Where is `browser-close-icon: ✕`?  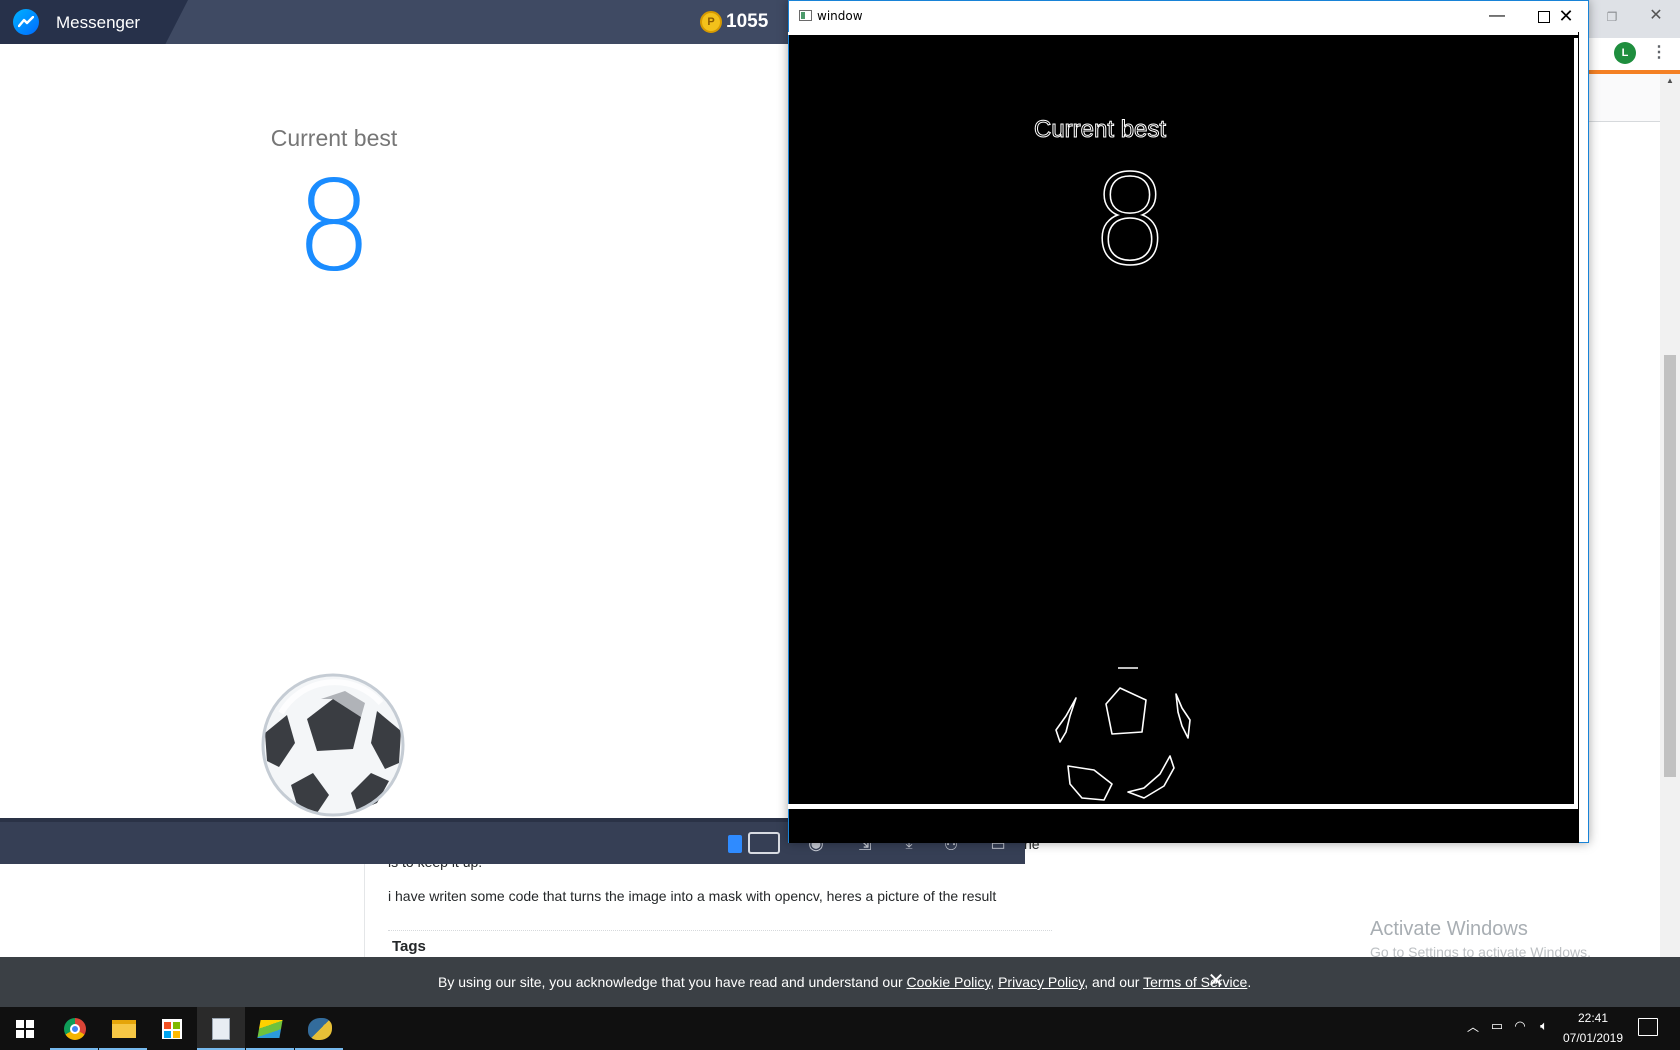 browser-close-icon: ✕ is located at coordinates (1656, 16).